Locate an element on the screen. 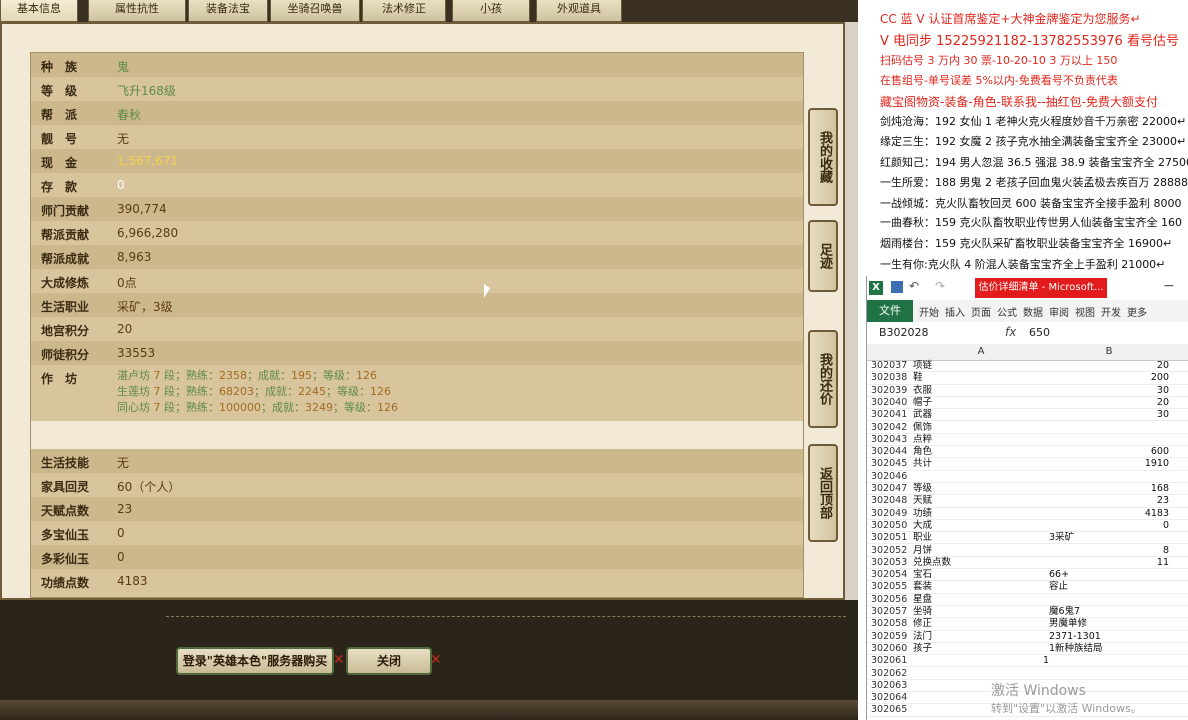  row-number: 302064 is located at coordinates (891, 698).